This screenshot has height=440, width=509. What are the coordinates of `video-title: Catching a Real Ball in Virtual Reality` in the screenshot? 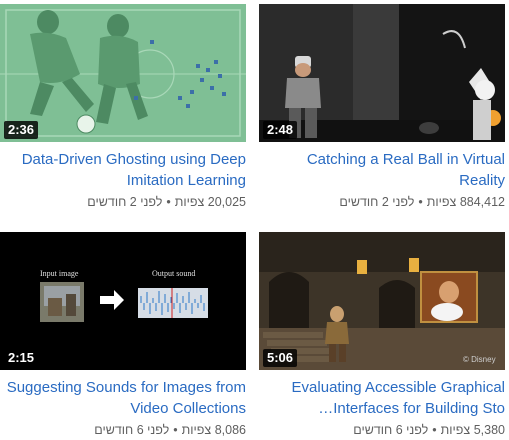 It's located at (382, 170).